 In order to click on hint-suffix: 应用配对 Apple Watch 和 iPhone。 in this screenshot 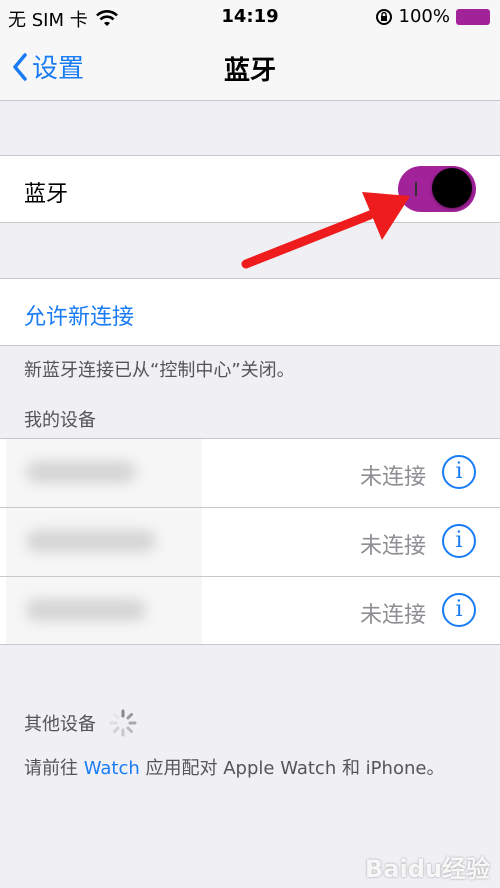, I will do `click(295, 768)`.